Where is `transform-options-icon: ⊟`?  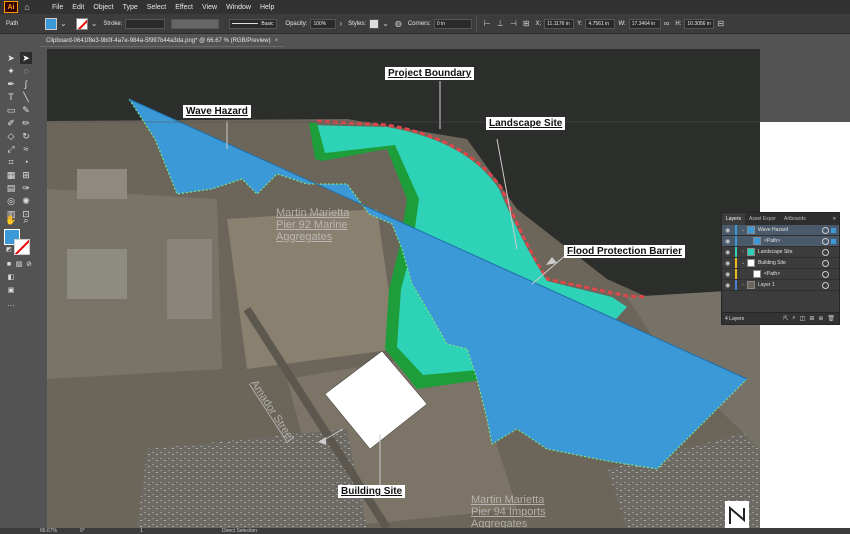
transform-options-icon: ⊟ is located at coordinates (720, 23).